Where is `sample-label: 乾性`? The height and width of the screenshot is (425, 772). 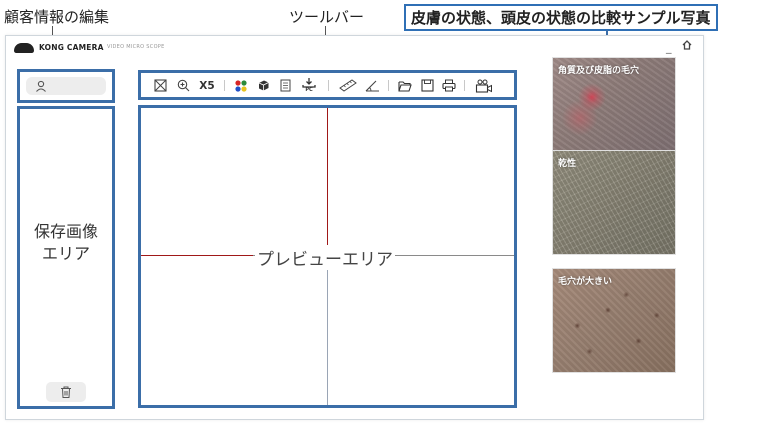 sample-label: 乾性 is located at coordinates (567, 164).